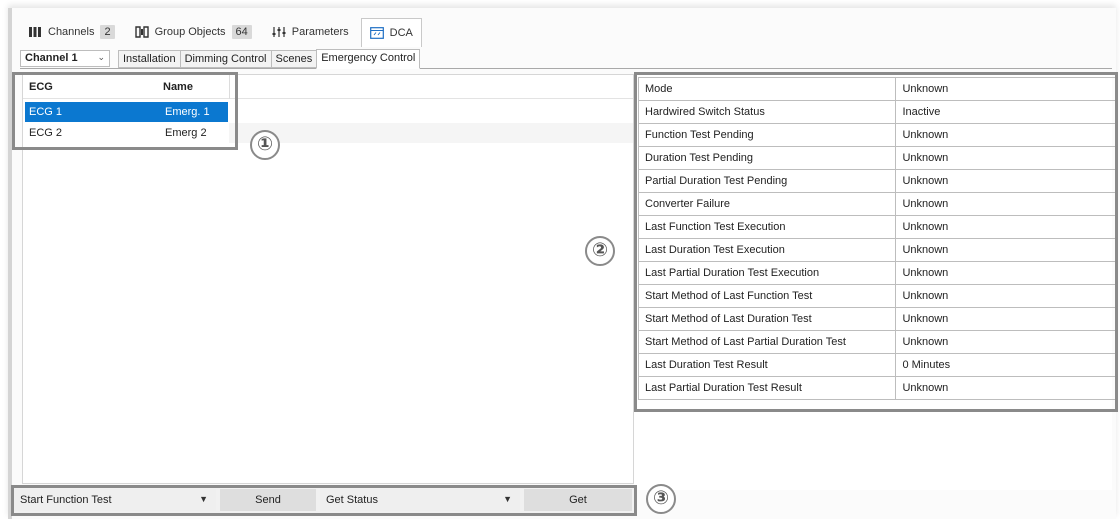  Describe the element at coordinates (767, 112) in the screenshot. I see `property-key: Hardwired Switch Status` at that location.